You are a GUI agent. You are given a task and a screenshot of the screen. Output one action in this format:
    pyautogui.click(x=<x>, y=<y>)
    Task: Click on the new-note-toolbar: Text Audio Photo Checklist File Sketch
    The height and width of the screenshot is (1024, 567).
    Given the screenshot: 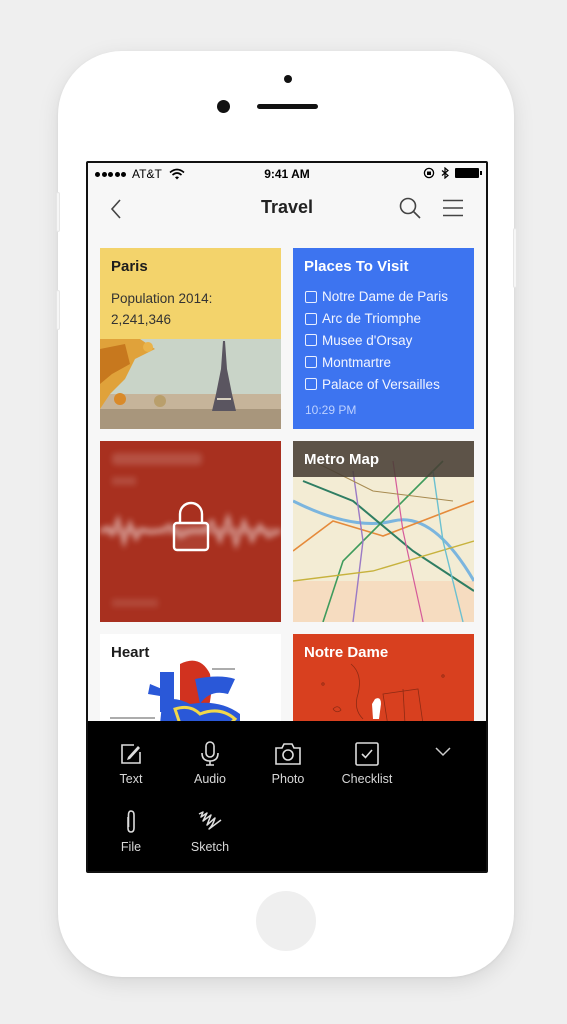 What is the action you would take?
    pyautogui.click(x=287, y=796)
    